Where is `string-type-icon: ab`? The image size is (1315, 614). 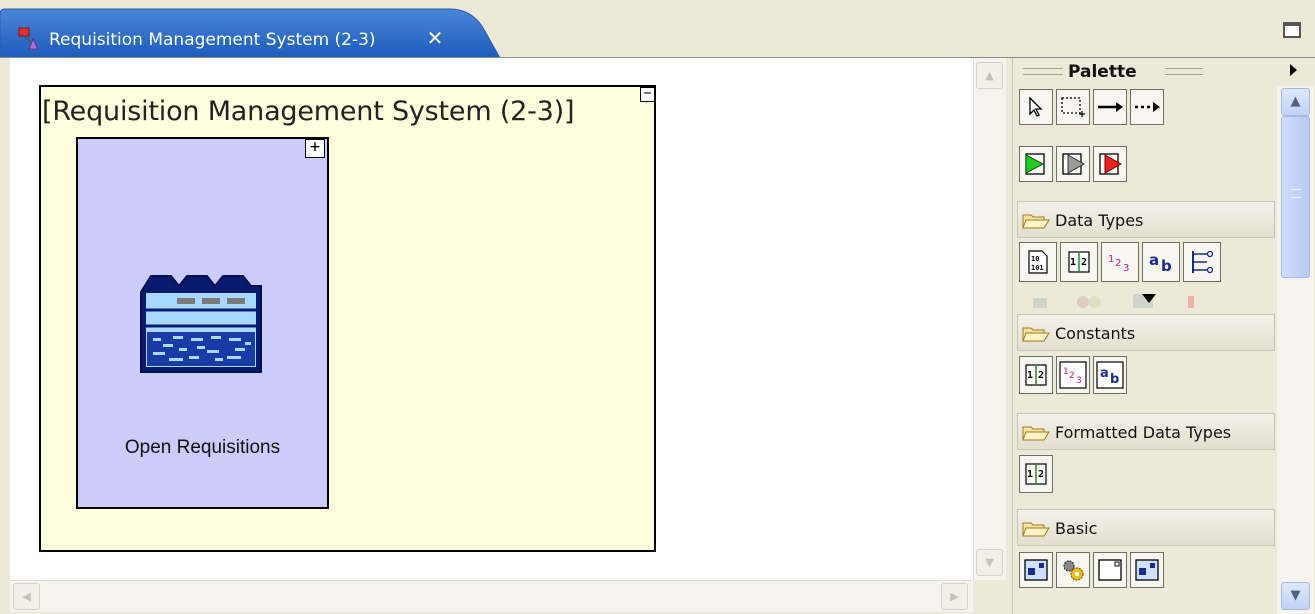 string-type-icon: ab is located at coordinates (1161, 262).